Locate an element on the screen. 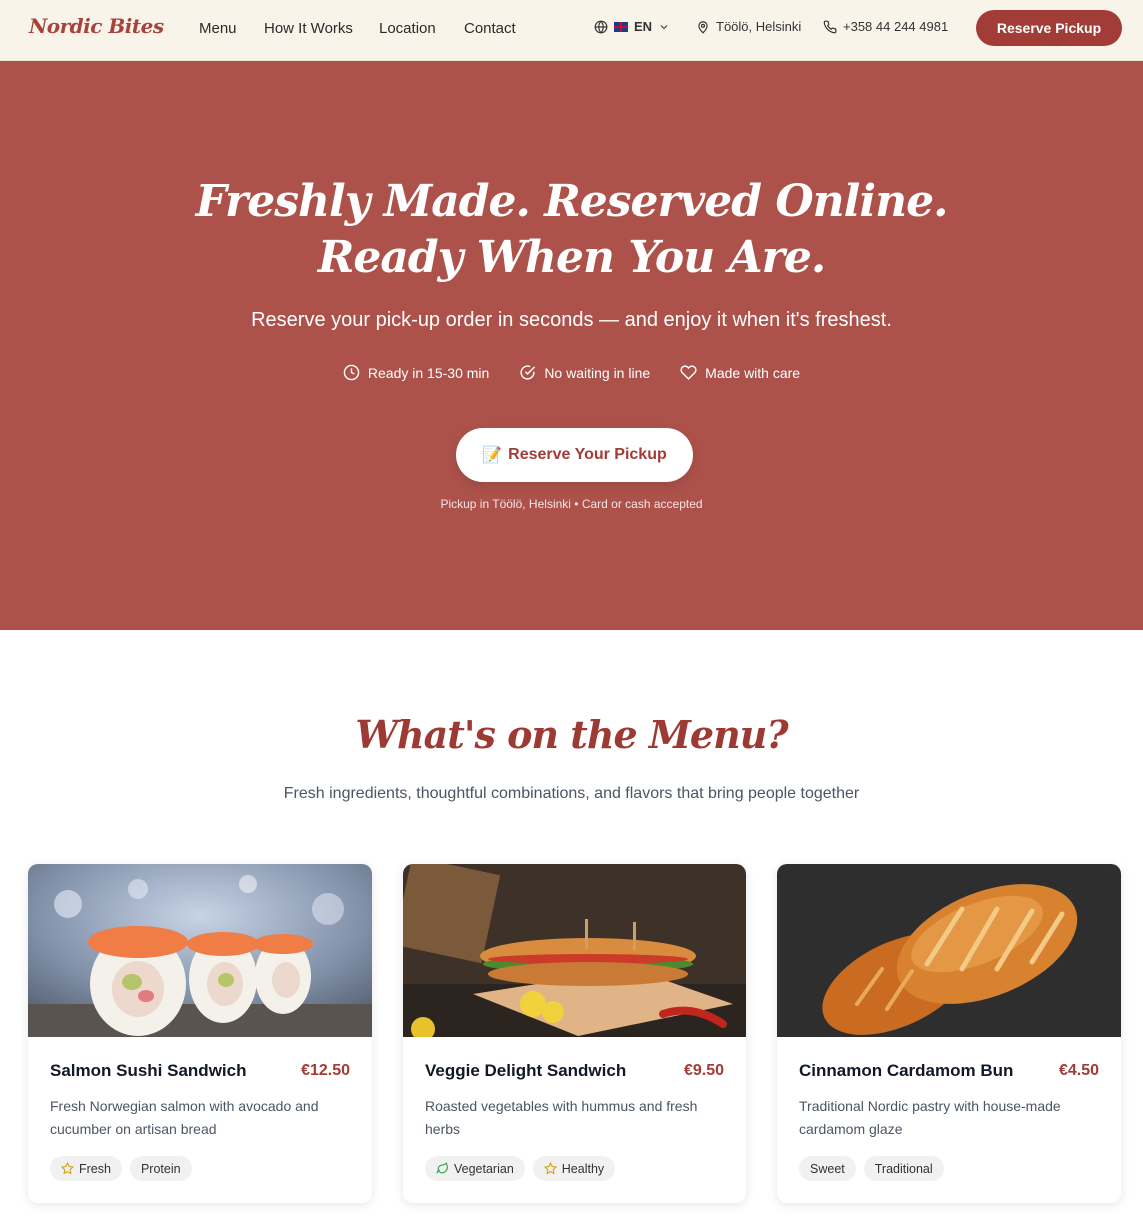  location-info: Töölö, Helsinki is located at coordinates (748, 26).